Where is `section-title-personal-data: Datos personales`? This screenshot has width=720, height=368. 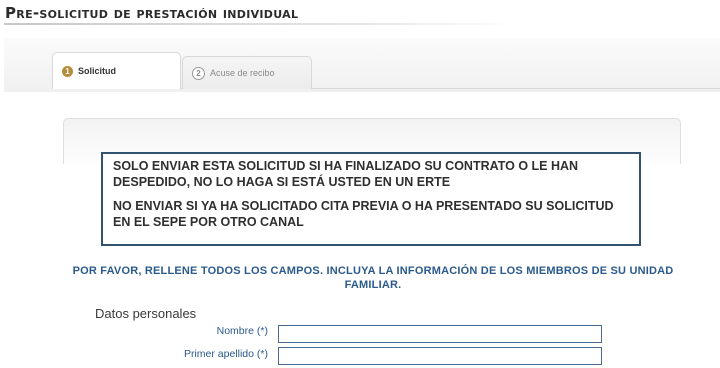 section-title-personal-data: Datos personales is located at coordinates (146, 313).